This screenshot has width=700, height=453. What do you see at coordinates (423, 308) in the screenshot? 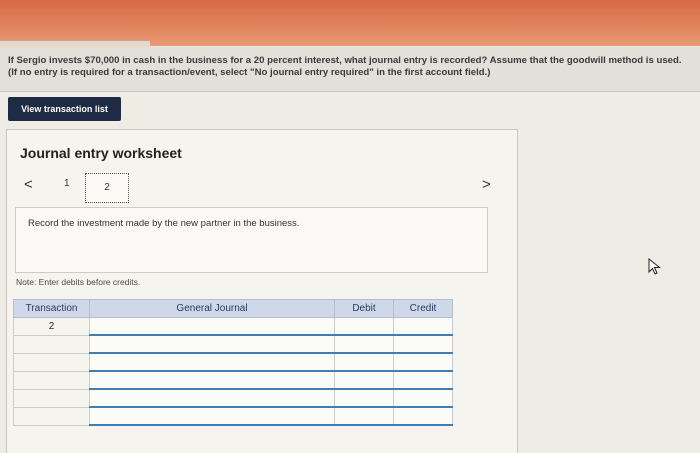
I see `header-credit: Credit` at bounding box center [423, 308].